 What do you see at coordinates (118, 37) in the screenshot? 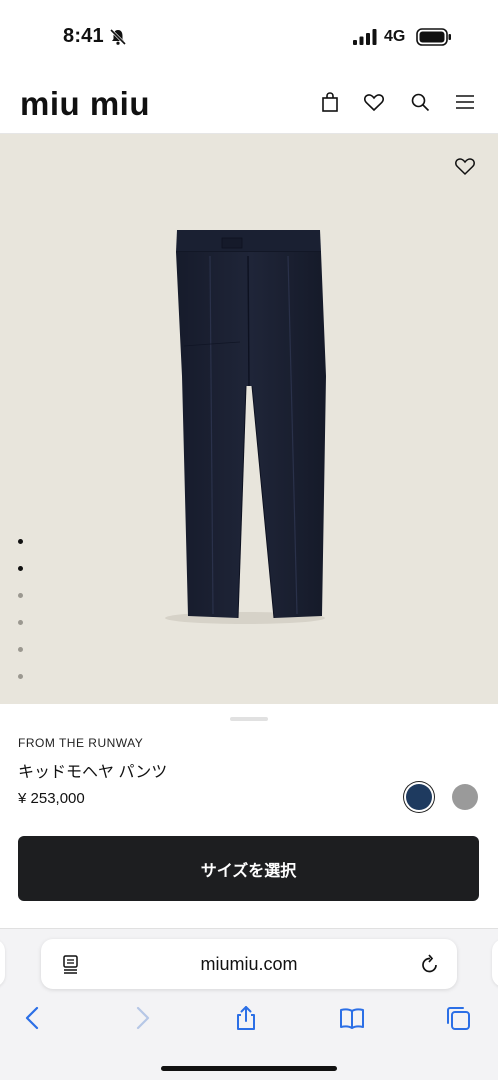
I see `silent-bell-icon` at bounding box center [118, 37].